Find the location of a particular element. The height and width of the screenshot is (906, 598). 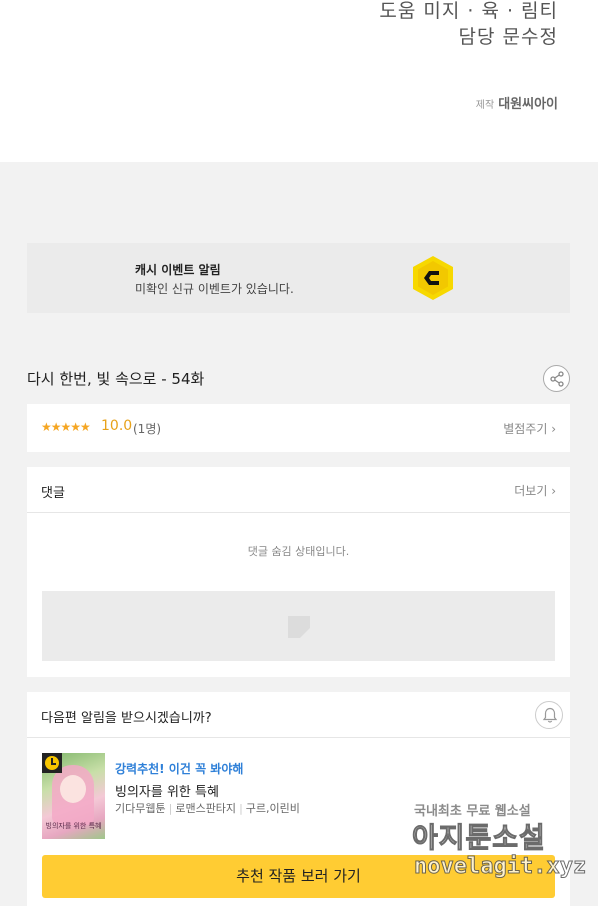

ad-placeholder is located at coordinates (298, 626).